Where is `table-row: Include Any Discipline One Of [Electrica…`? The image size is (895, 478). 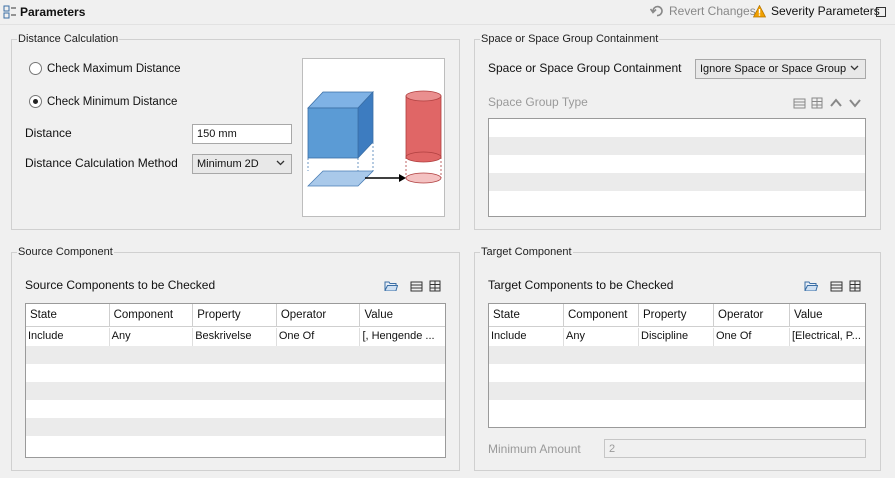 table-row: Include Any Discipline One Of [Electrica… is located at coordinates (677, 337).